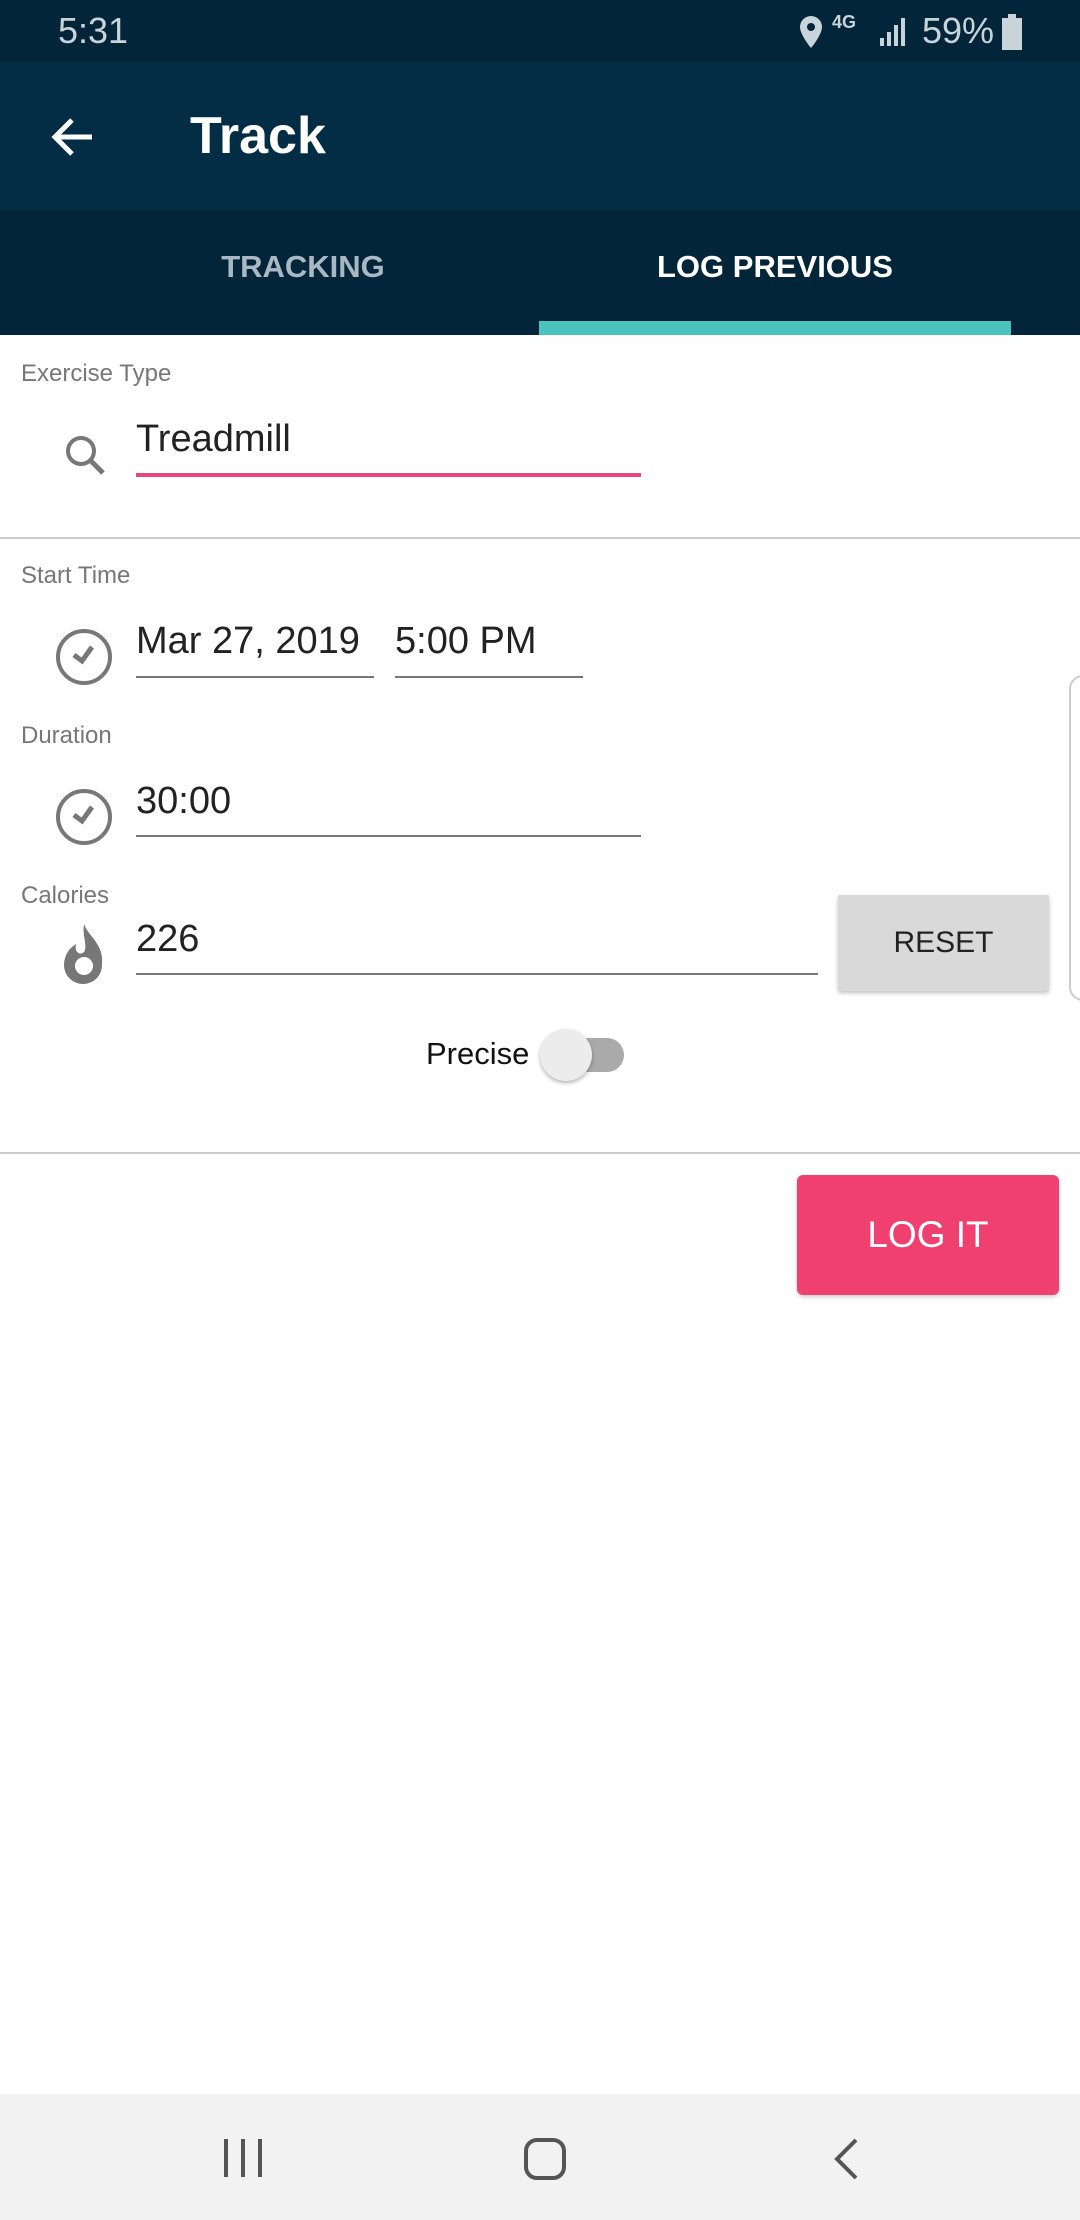  I want to click on location-icon, so click(811, 32).